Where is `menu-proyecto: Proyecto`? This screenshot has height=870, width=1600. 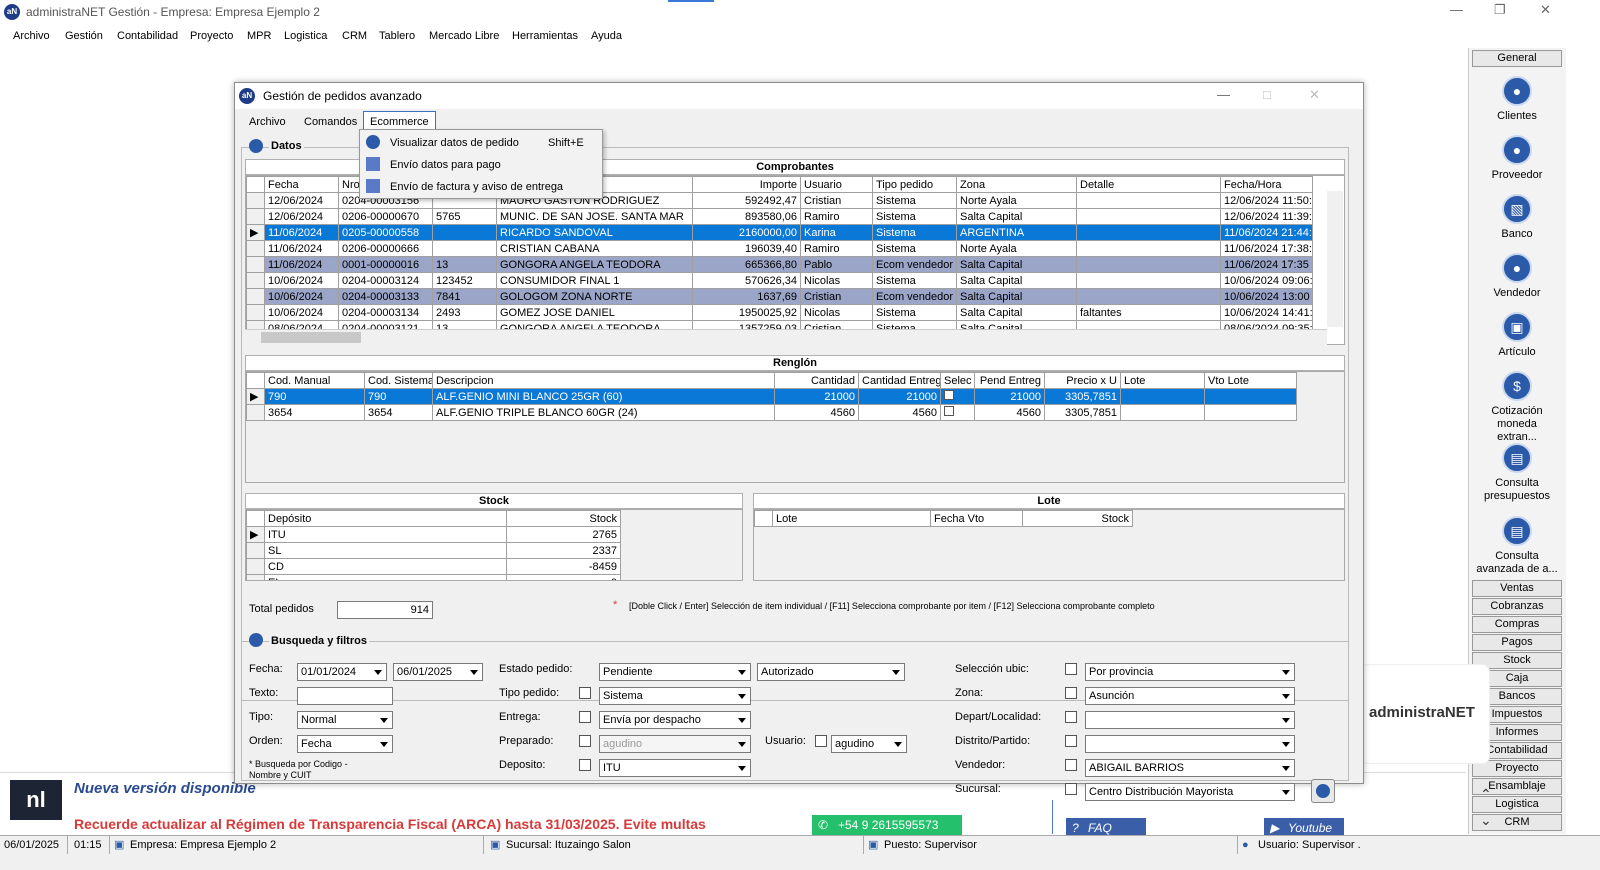
menu-proyecto: Proyecto is located at coordinates (211, 36).